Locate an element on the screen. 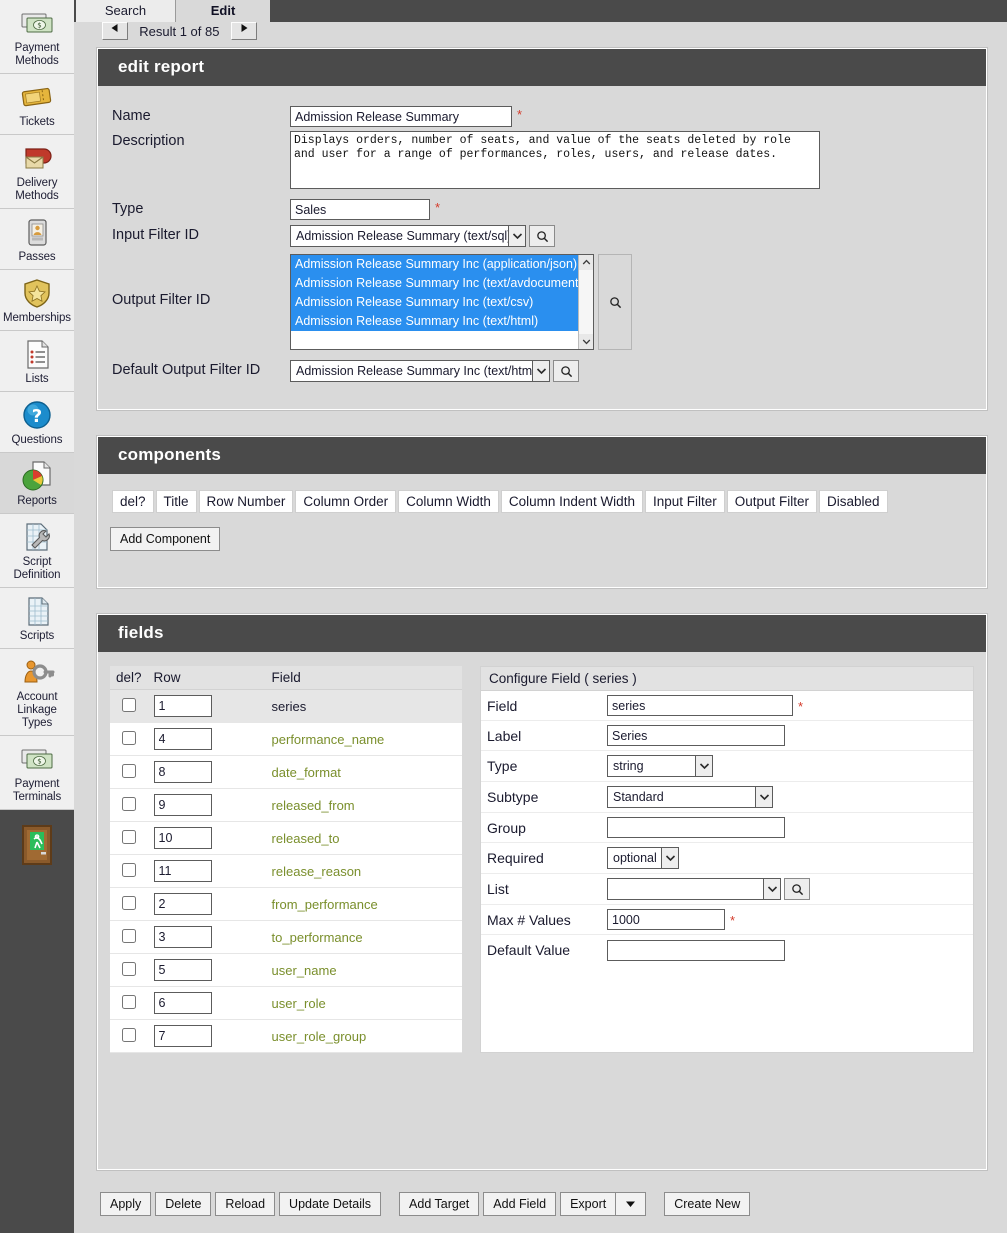 The image size is (1007, 1233). field-name-cell: date_format is located at coordinates (363, 772).